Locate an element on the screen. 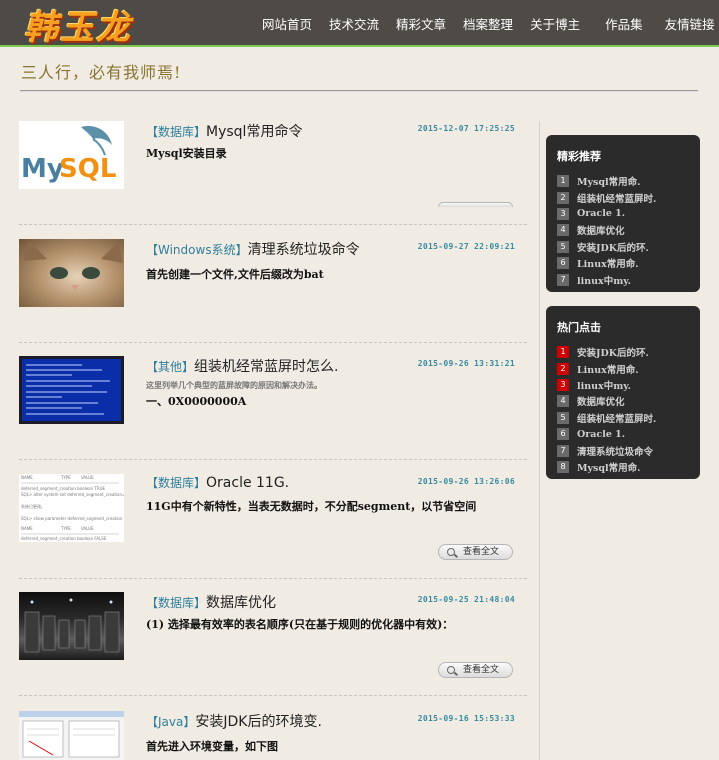 The width and height of the screenshot is (719, 760). hot-item: 5 组装机经常蓝屏时. is located at coordinates (628, 418).